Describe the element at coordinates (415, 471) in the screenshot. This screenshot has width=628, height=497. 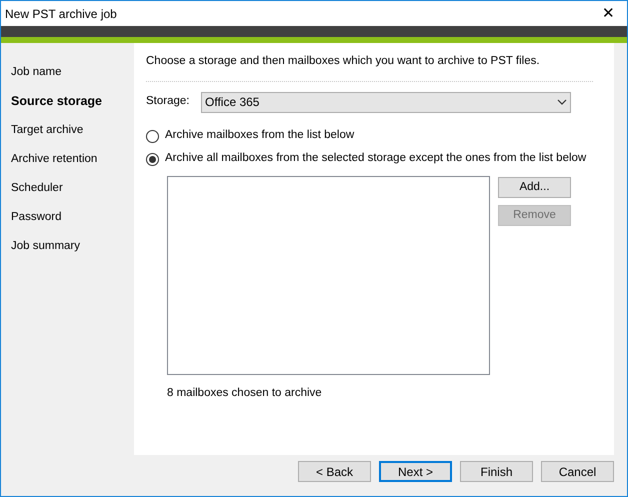
I see `footer-button: Next >` at that location.